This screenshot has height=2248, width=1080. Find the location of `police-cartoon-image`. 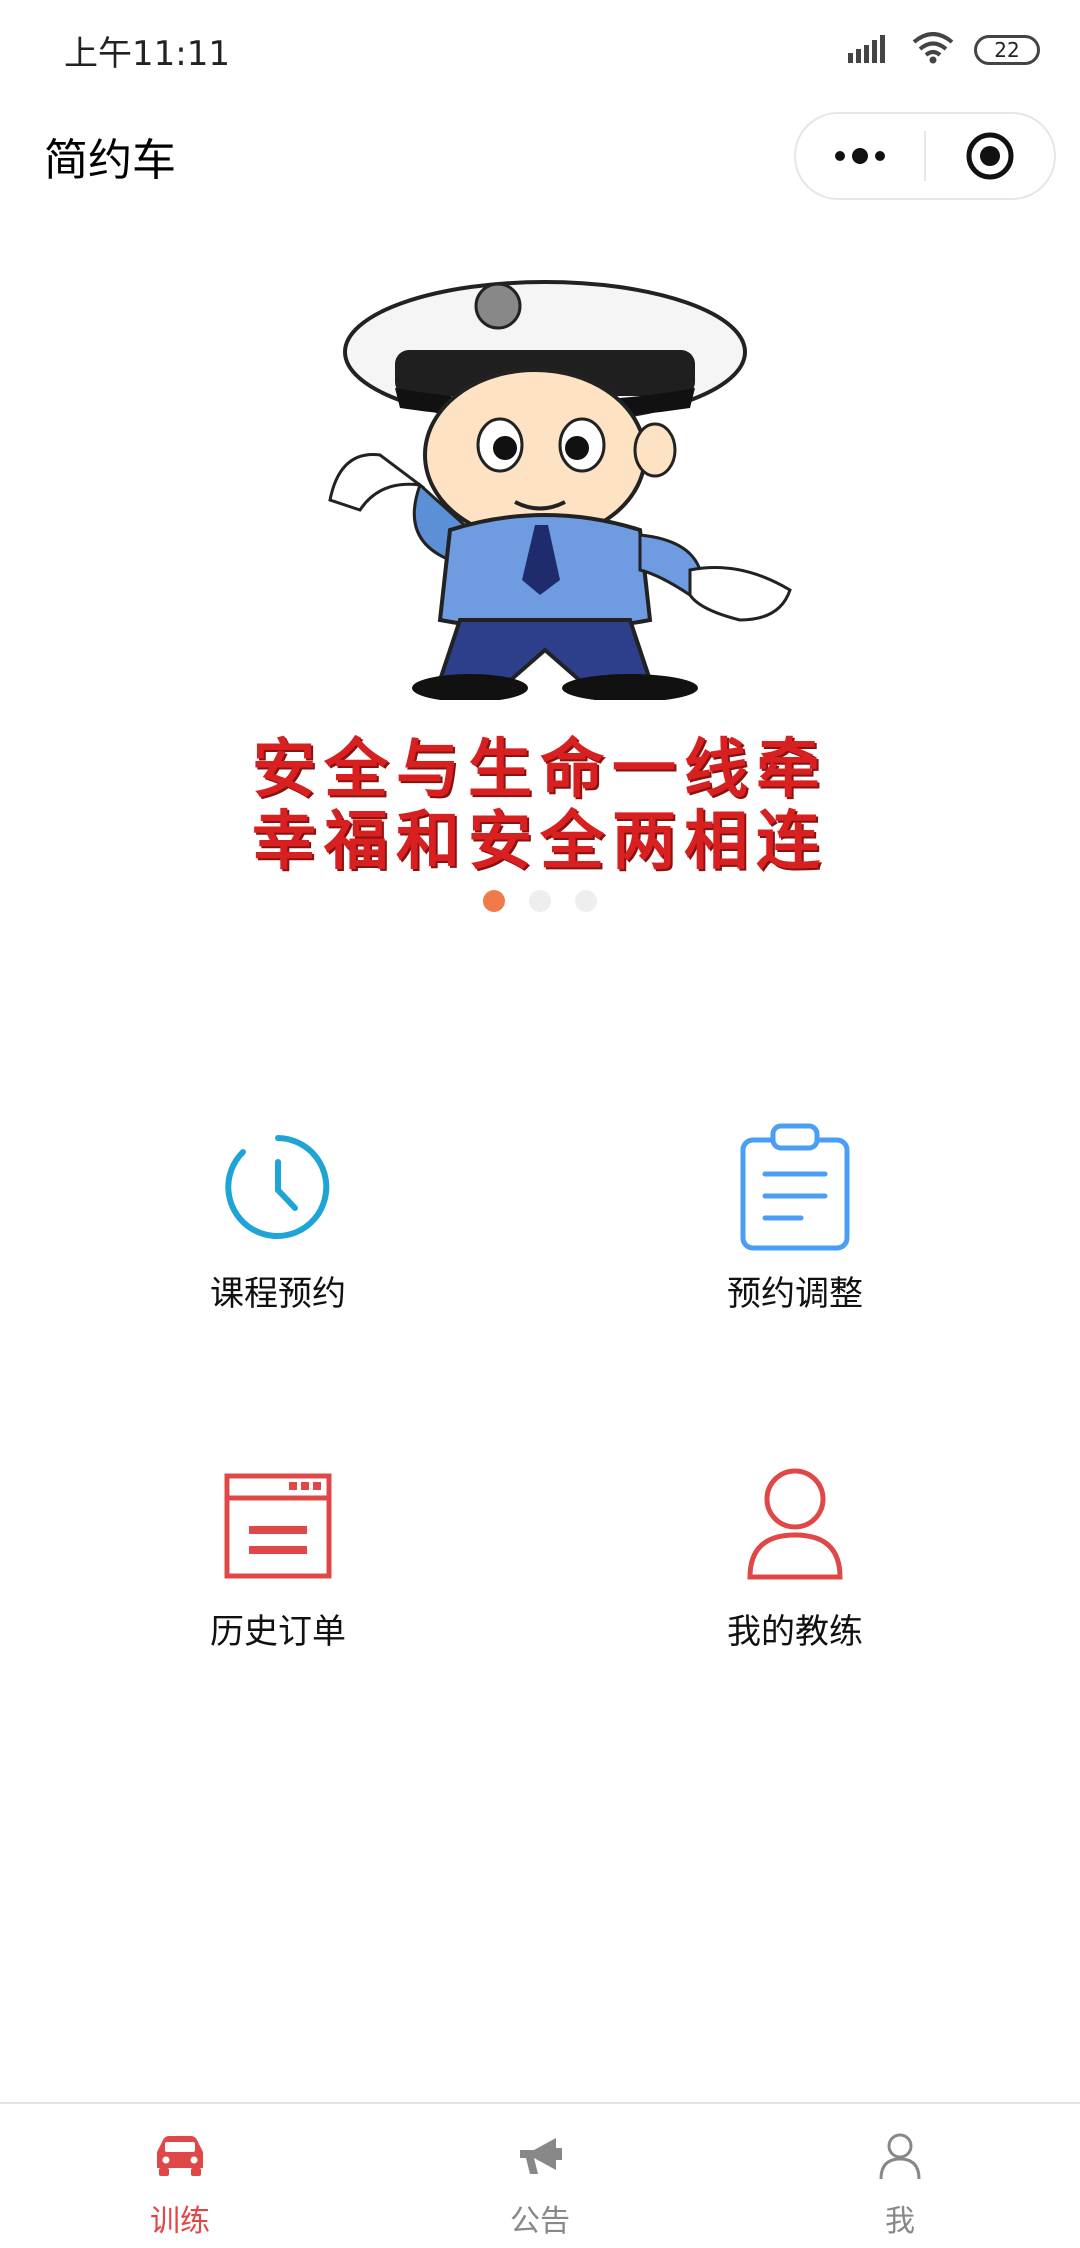

police-cartoon-image is located at coordinates (560, 491).